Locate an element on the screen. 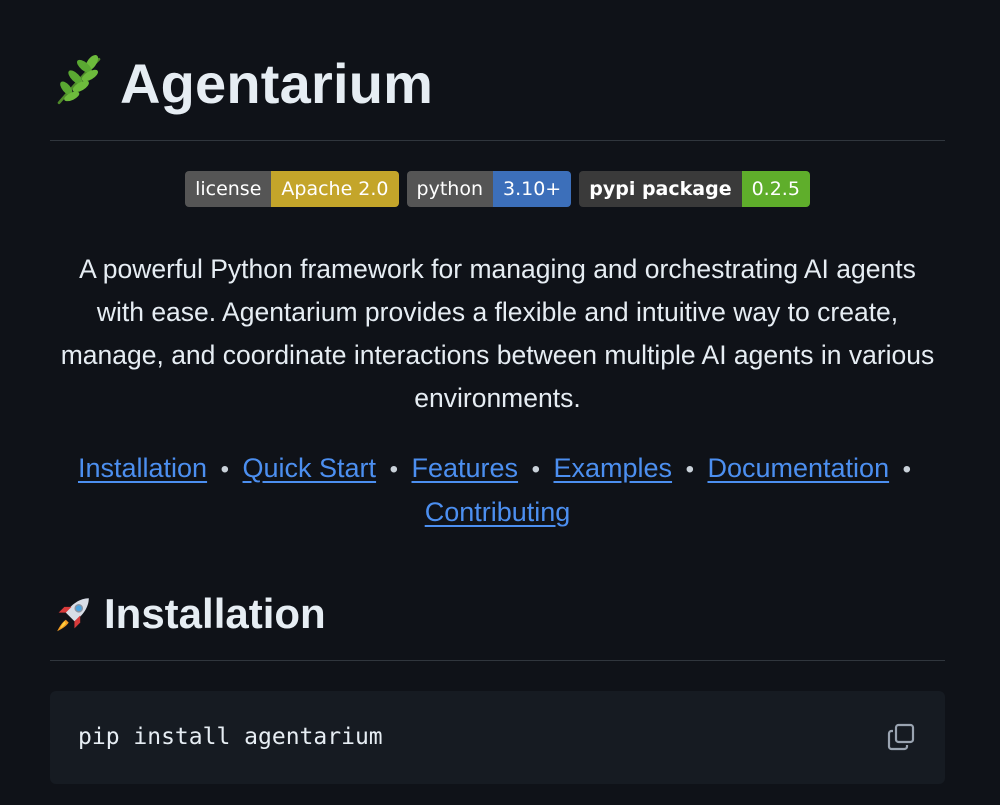 The height and width of the screenshot is (805, 1000). badge-value: 0.2.5 is located at coordinates (775, 189).